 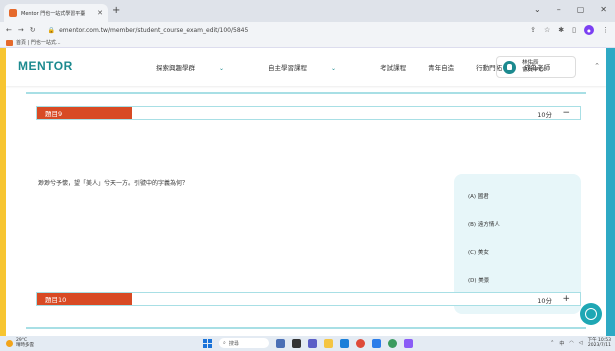 I want to click on menu-item-youth: 青年自造, so click(x=441, y=67).